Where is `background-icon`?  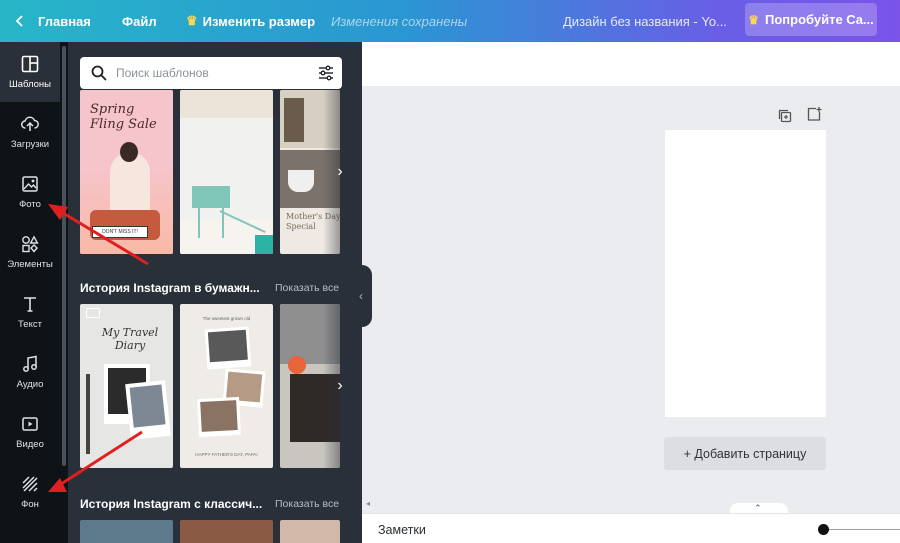
background-icon is located at coordinates (30, 483).